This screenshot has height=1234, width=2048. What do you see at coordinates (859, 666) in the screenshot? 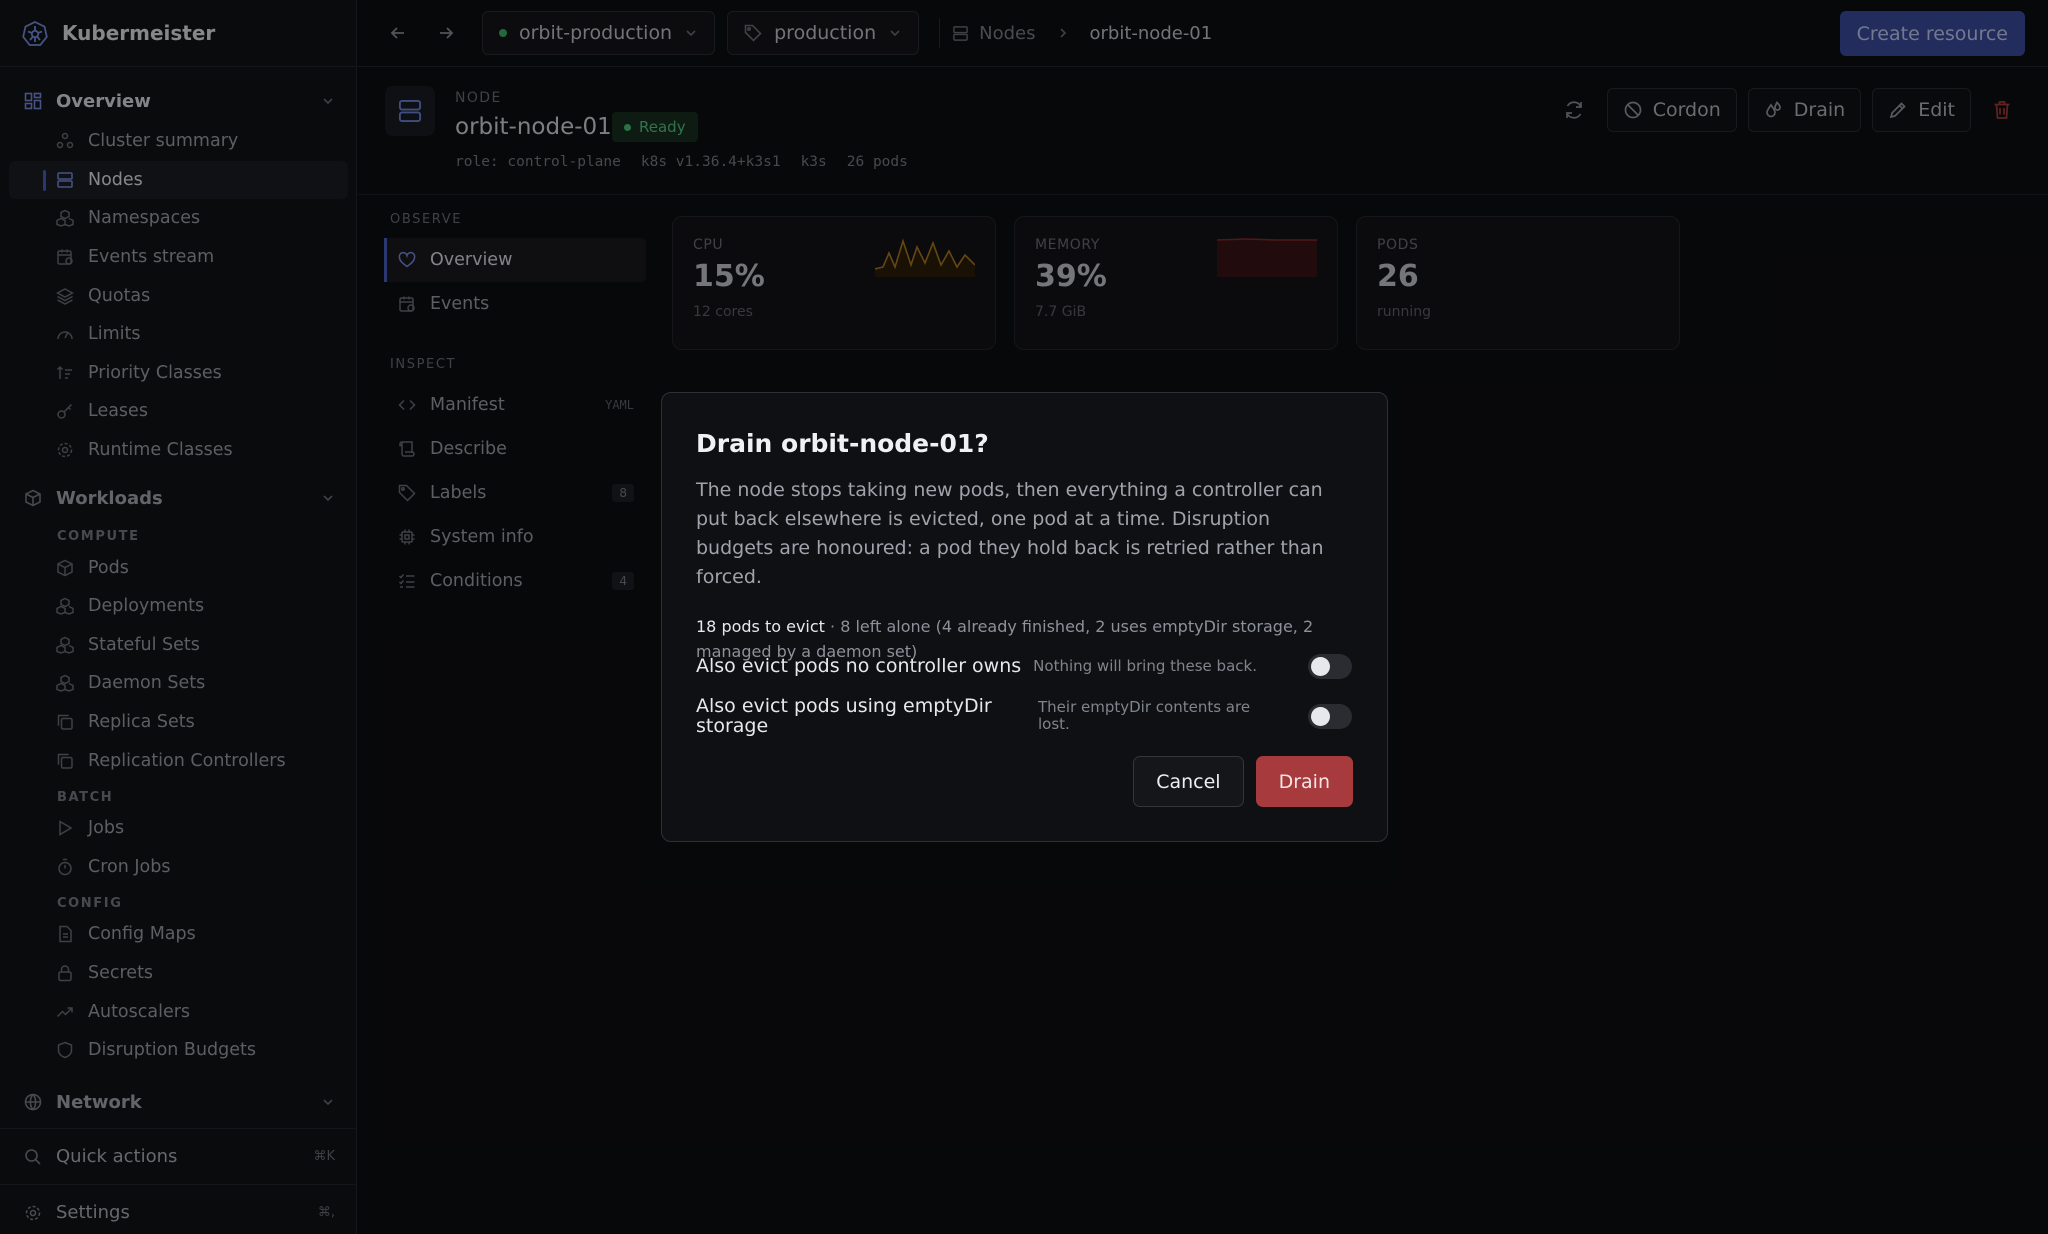
I see `option-label: Also evict pods no controller owns` at bounding box center [859, 666].